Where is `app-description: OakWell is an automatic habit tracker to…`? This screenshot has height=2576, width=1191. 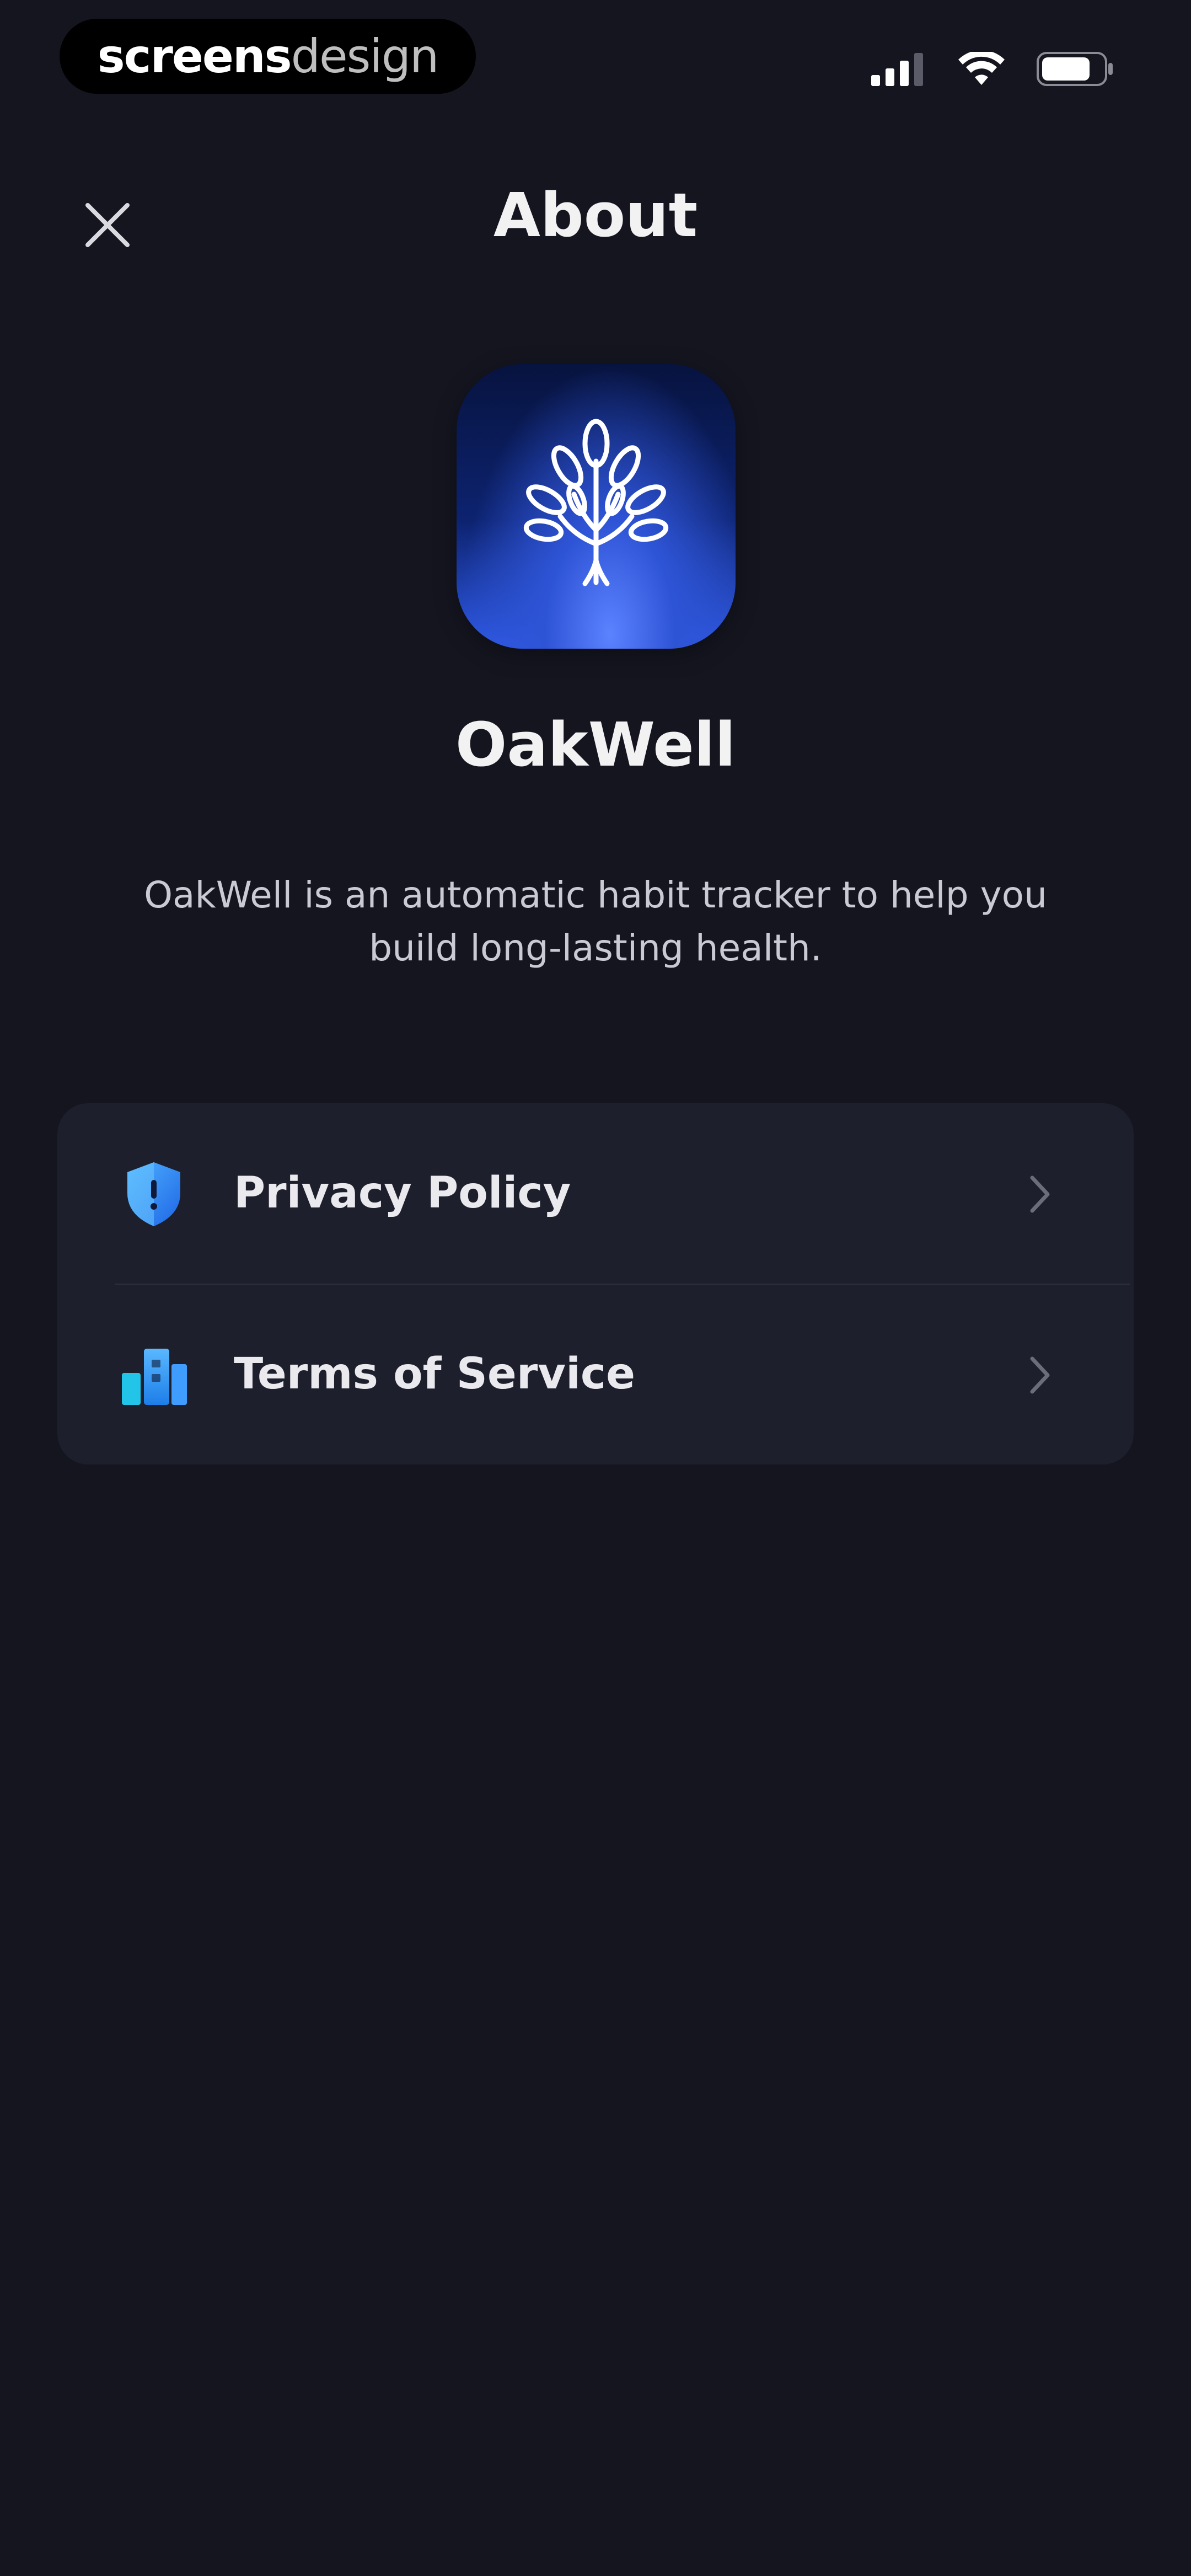 app-description: OakWell is an automatic habit tracker to… is located at coordinates (595, 921).